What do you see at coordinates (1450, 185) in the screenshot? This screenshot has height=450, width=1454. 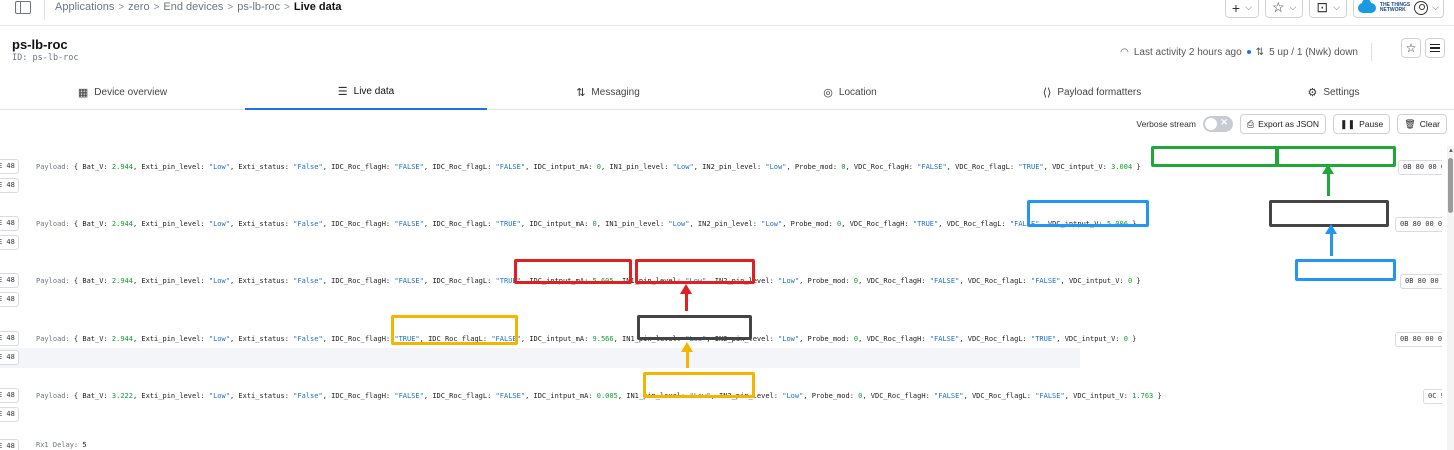 I see `scrollbar-thumb` at bounding box center [1450, 185].